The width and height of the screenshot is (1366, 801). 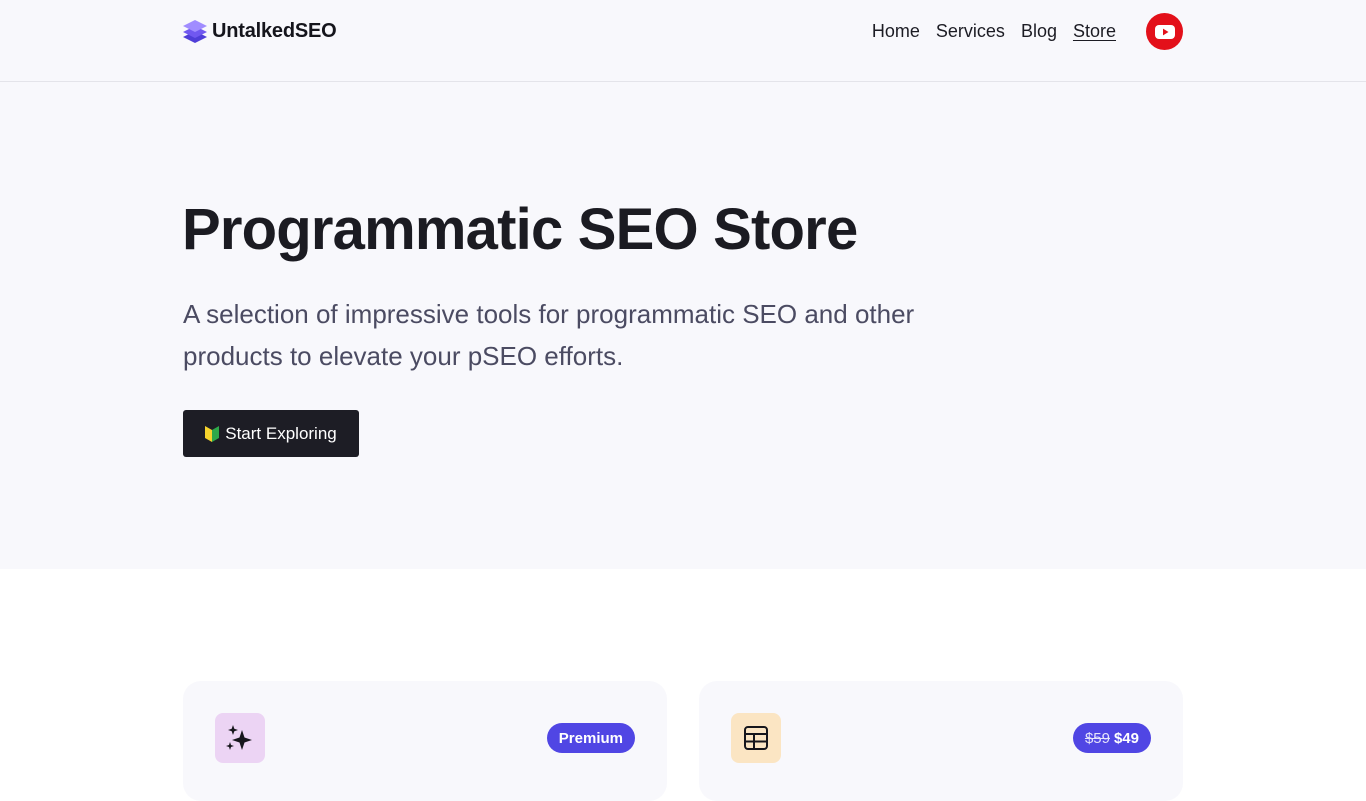 I want to click on product-card: $59 $49, so click(x=941, y=741).